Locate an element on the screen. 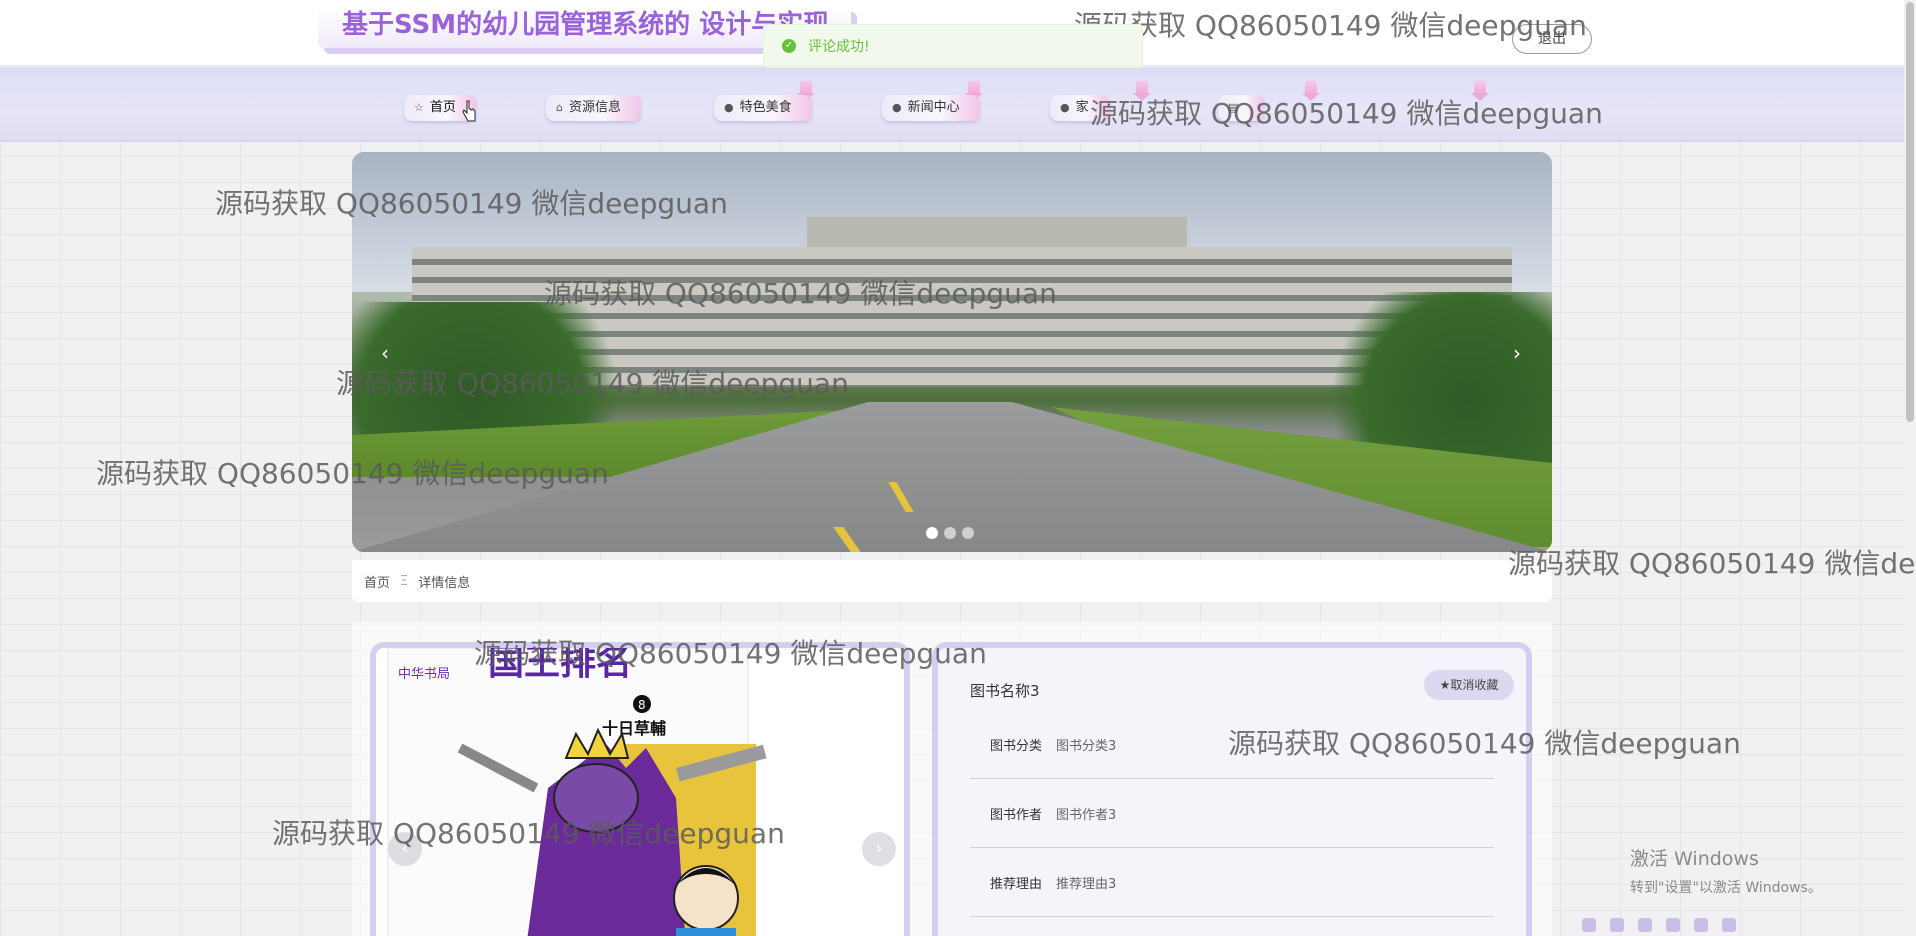  book-cover-image: 中华书局 国王排名 8 十日草輔 is located at coordinates (640, 792).